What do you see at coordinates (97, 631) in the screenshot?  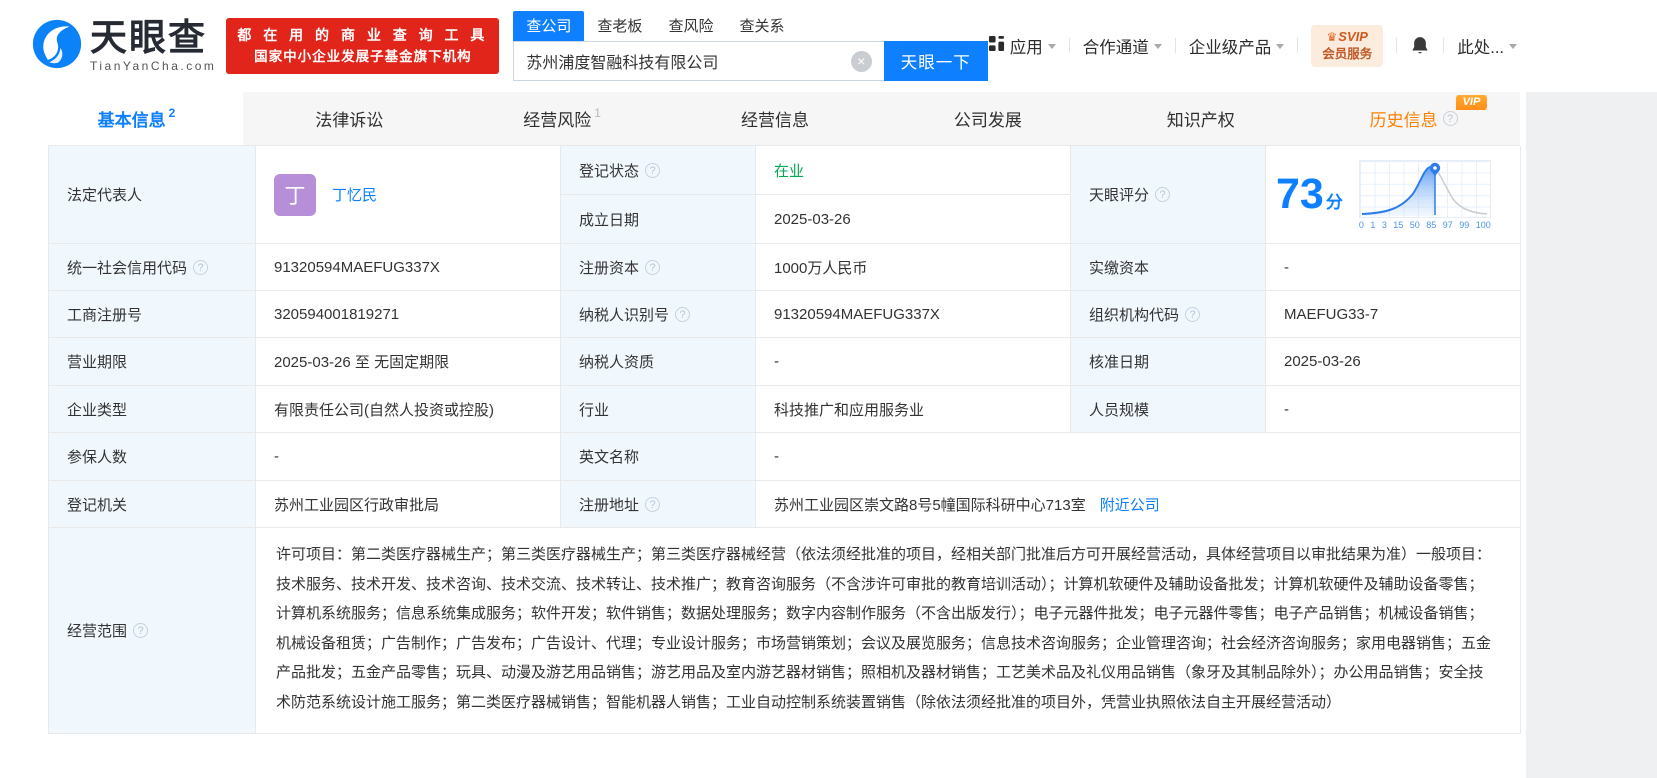 I see `field-label-text: 经营范围` at bounding box center [97, 631].